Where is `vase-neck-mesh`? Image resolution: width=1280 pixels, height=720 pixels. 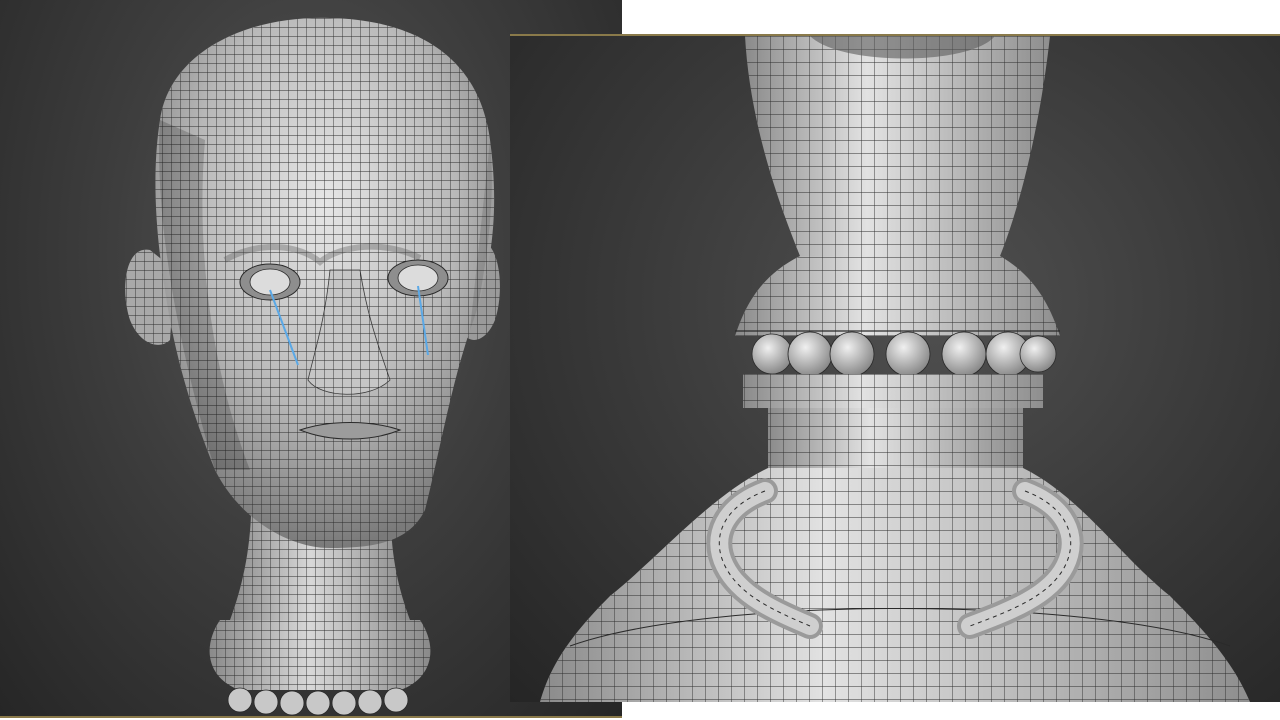
vase-neck-mesh is located at coordinates (895, 438).